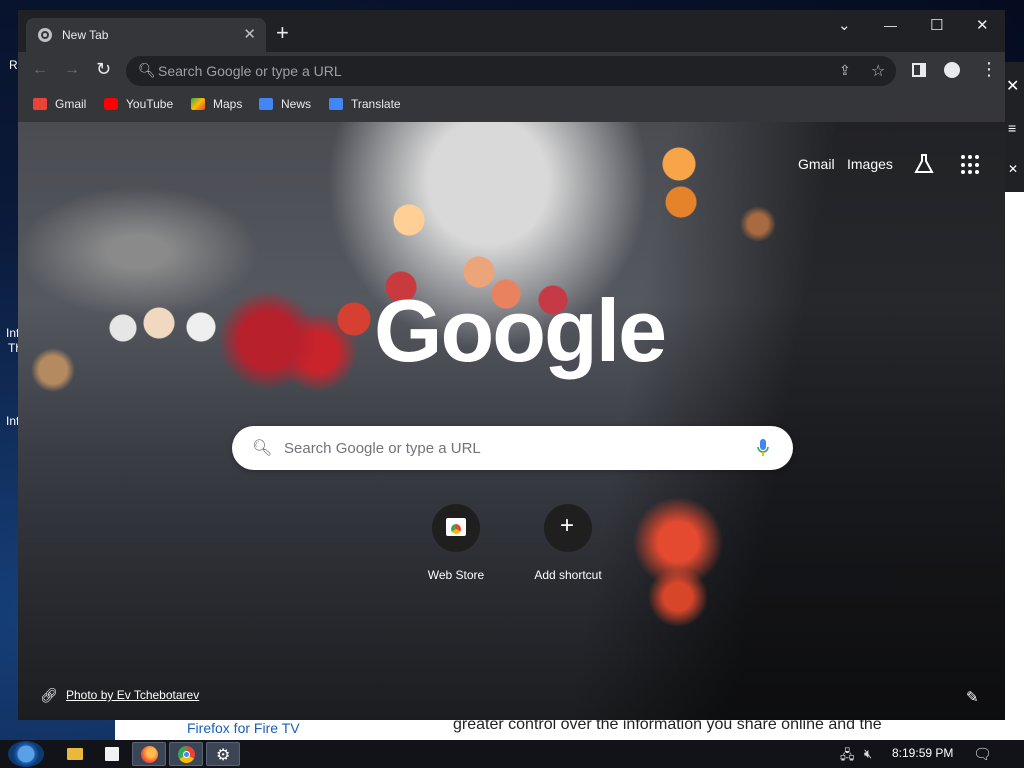  Describe the element at coordinates (266, 104) in the screenshot. I see `news-icon` at that location.